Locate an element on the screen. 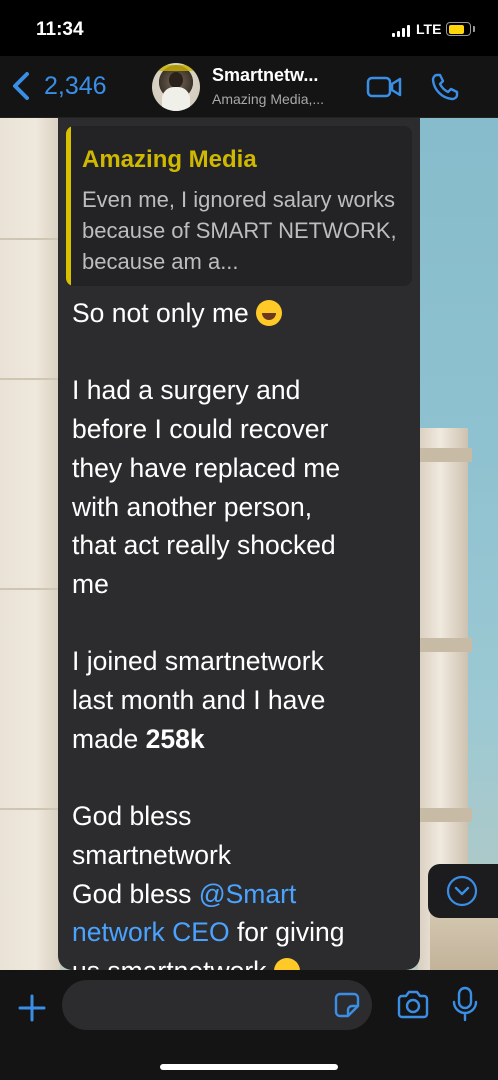 This screenshot has width=498, height=1080. camera-icon is located at coordinates (413, 1005).